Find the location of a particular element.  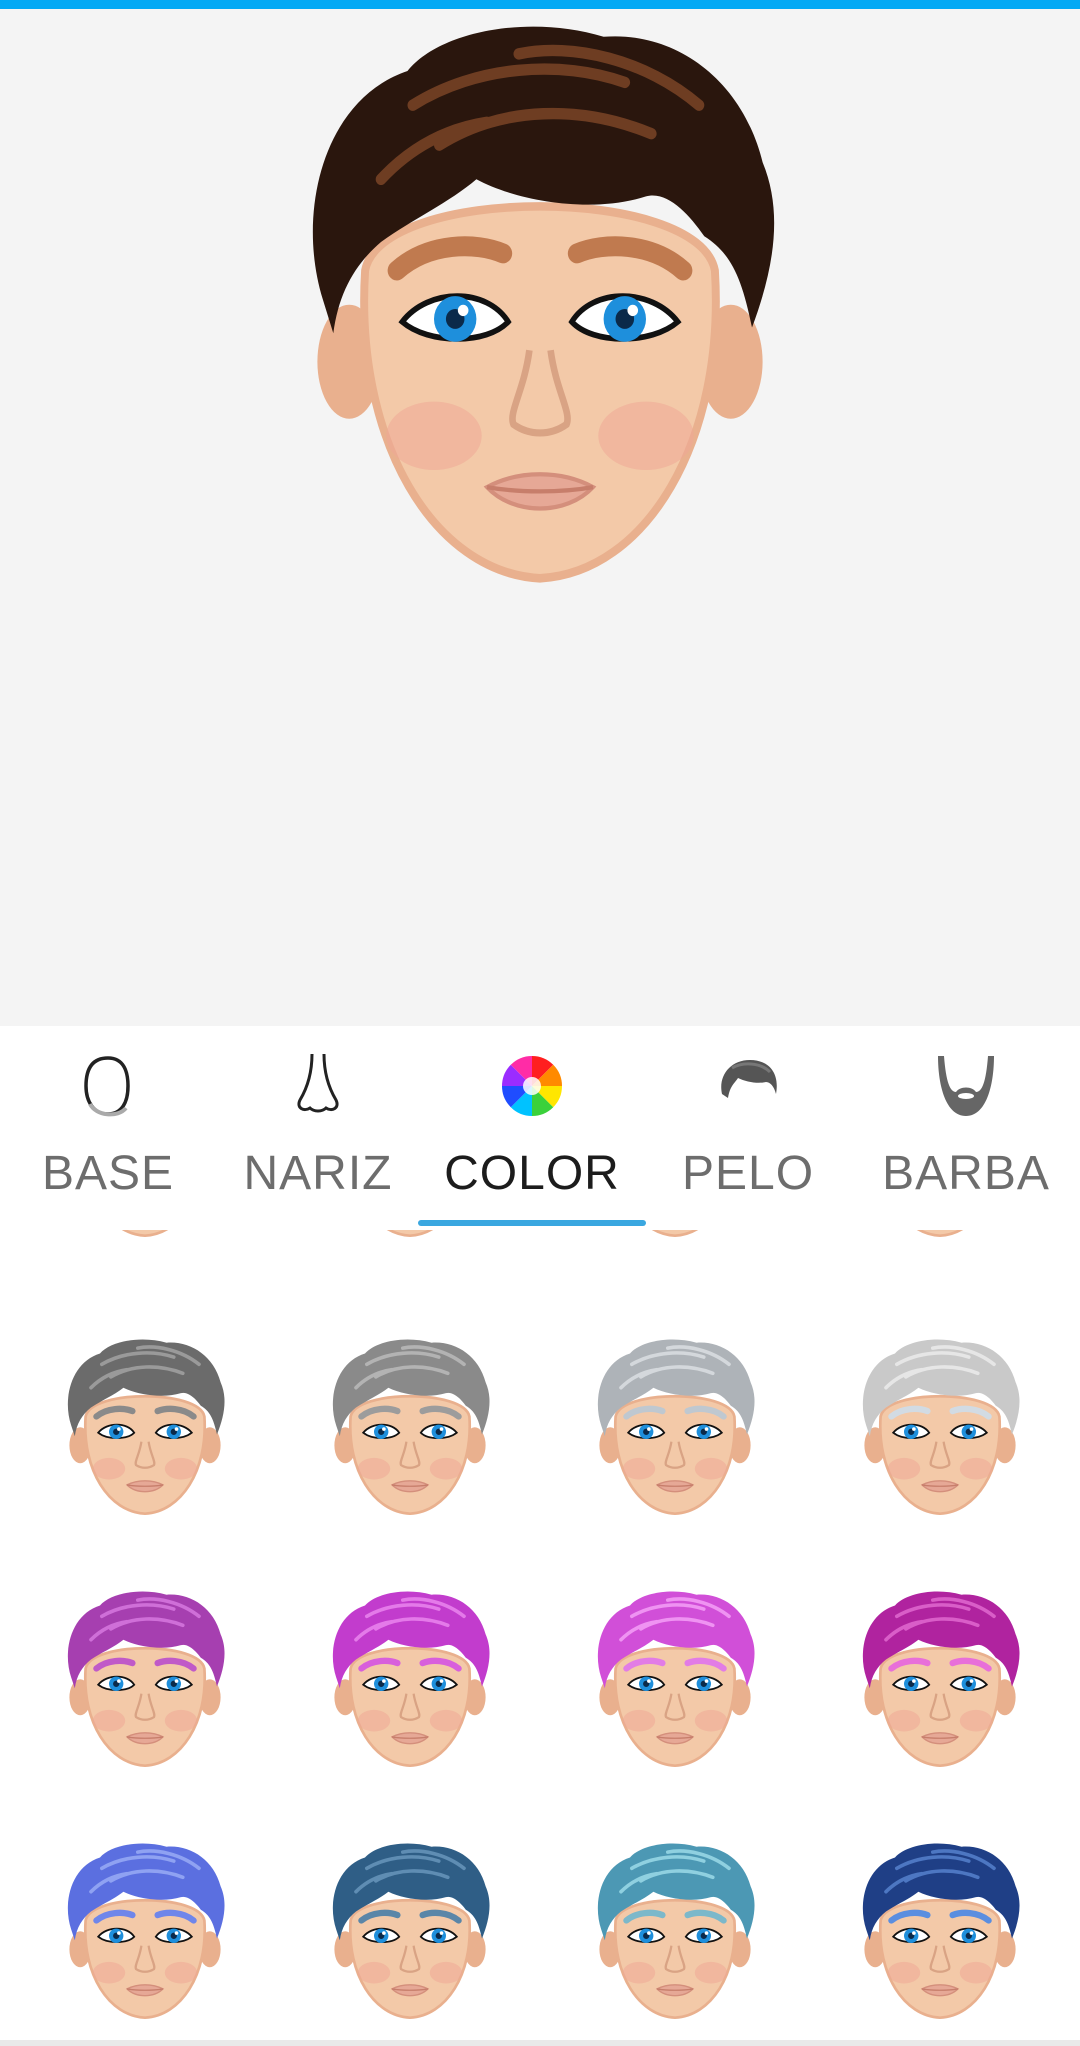

tab-base-label: BASE is located at coordinates (108, 1173).